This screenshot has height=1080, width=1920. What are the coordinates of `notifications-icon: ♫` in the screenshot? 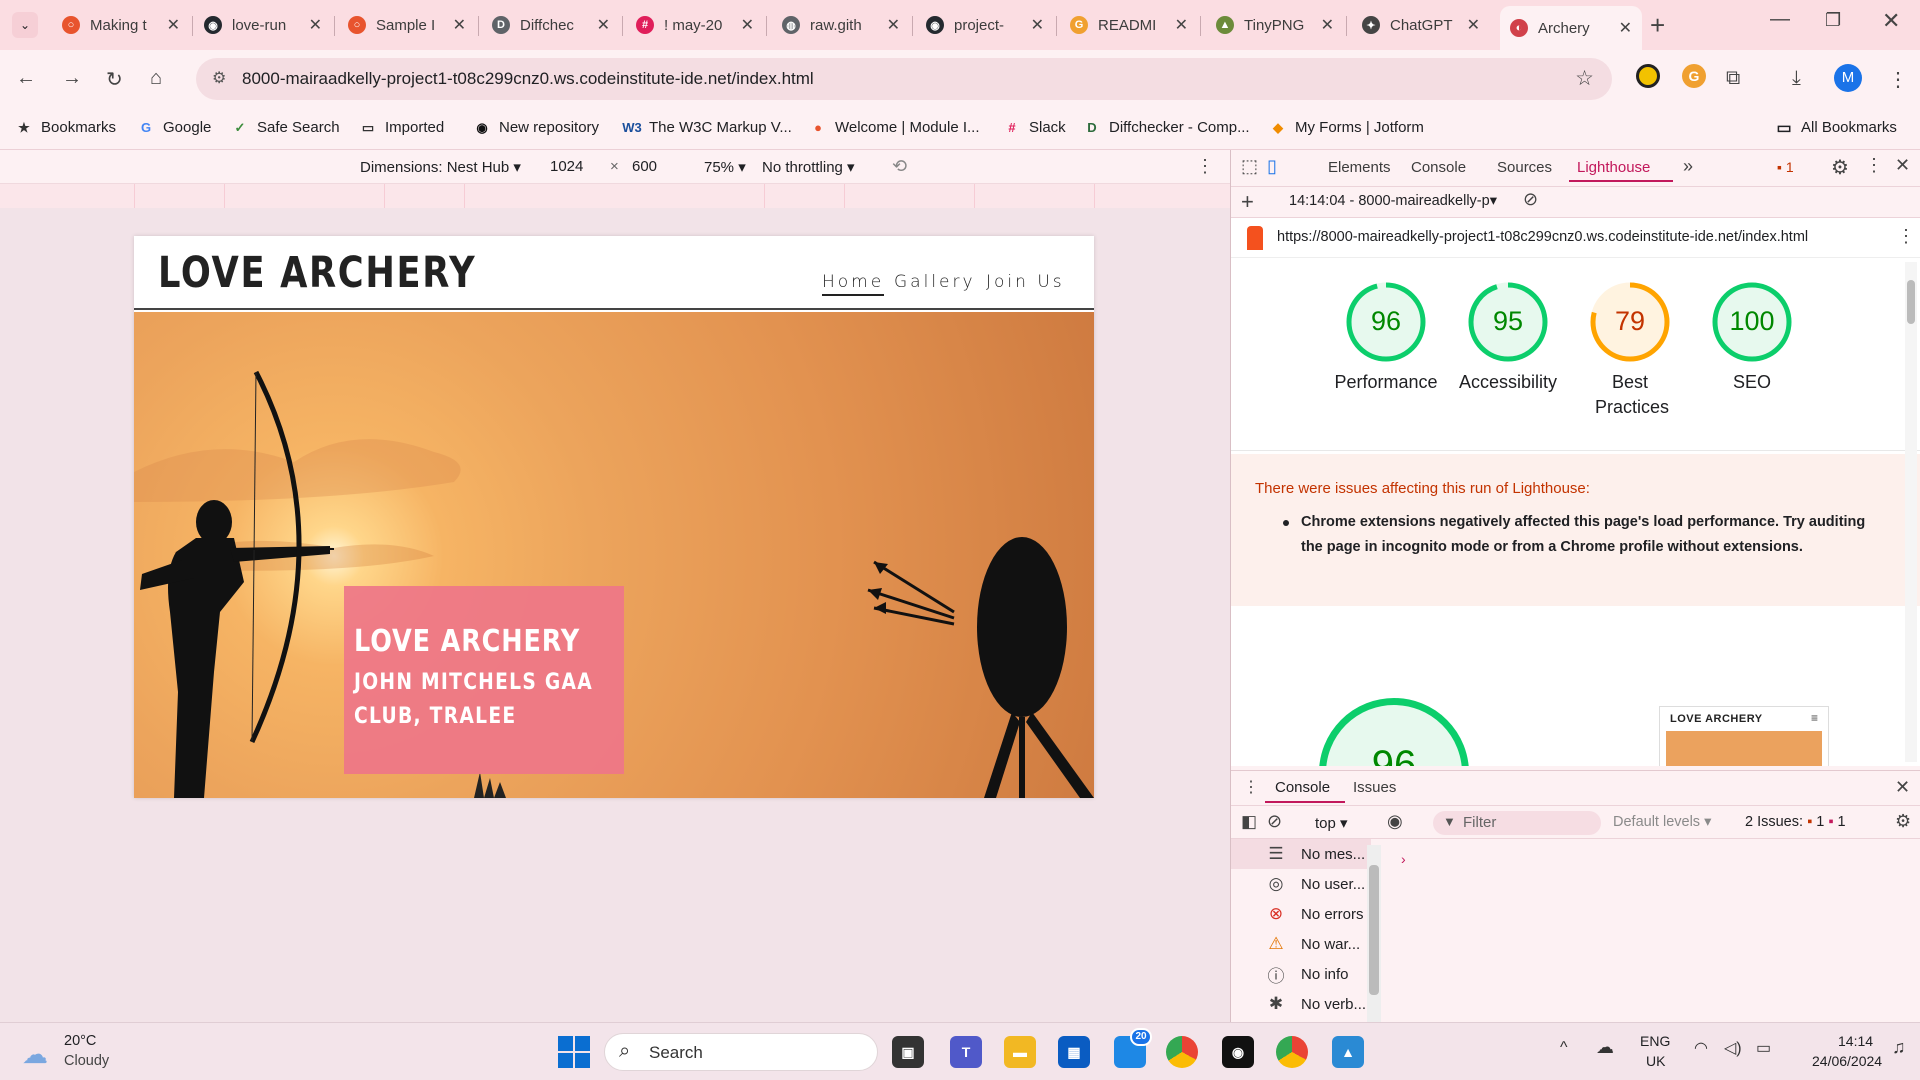 It's located at (1899, 1047).